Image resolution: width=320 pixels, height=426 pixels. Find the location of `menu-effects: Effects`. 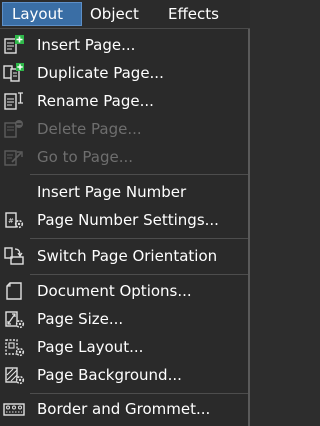

menu-effects: Effects is located at coordinates (203, 14).